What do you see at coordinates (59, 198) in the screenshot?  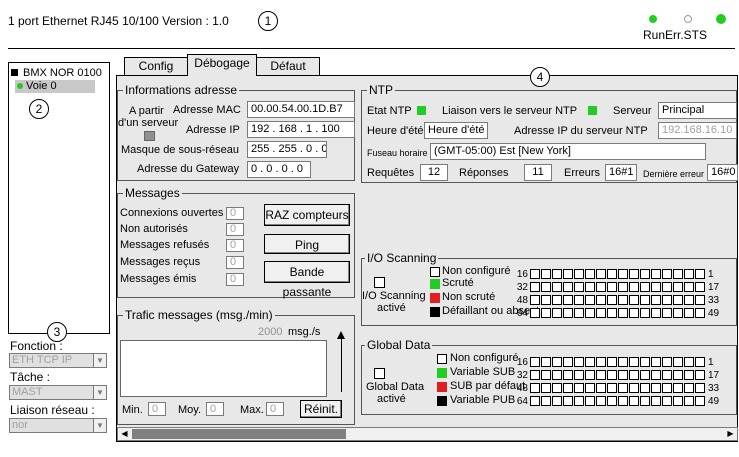 I see `tree-panel: BMX NOR 0100 Voie 0 2` at bounding box center [59, 198].